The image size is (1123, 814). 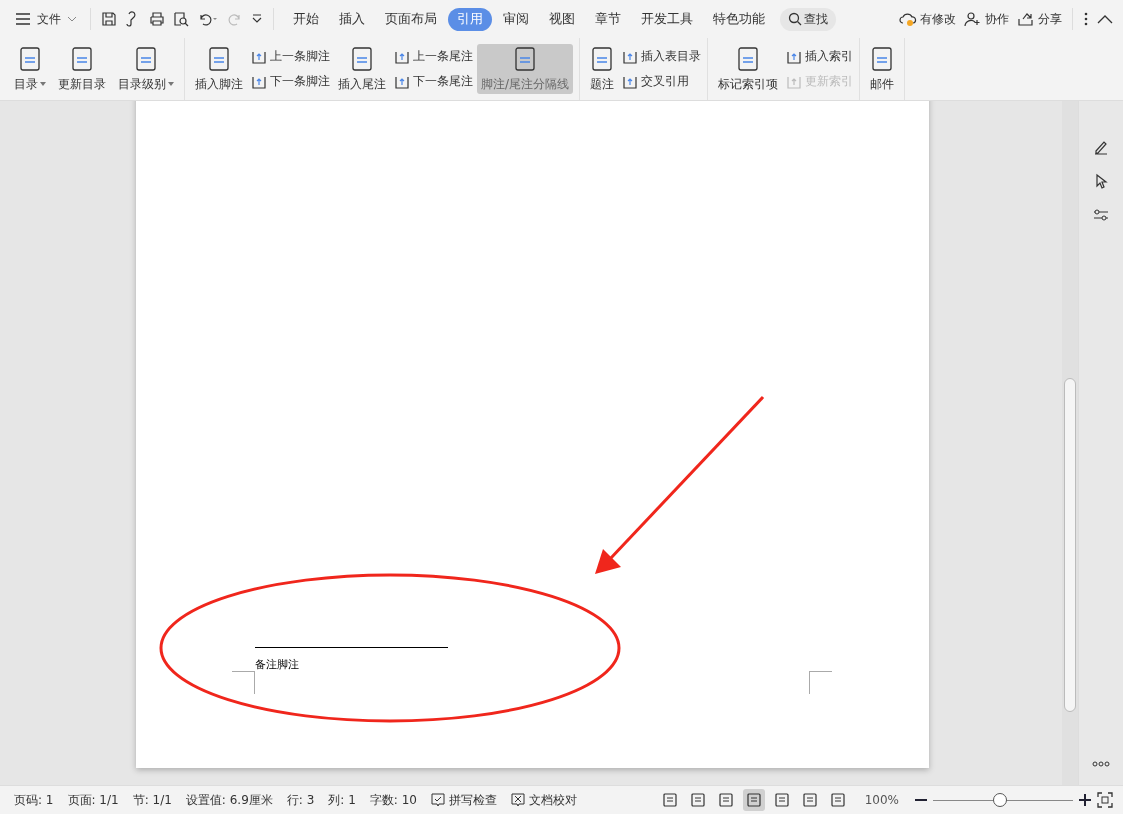 What do you see at coordinates (437, 800) in the screenshot?
I see `check-icon` at bounding box center [437, 800].